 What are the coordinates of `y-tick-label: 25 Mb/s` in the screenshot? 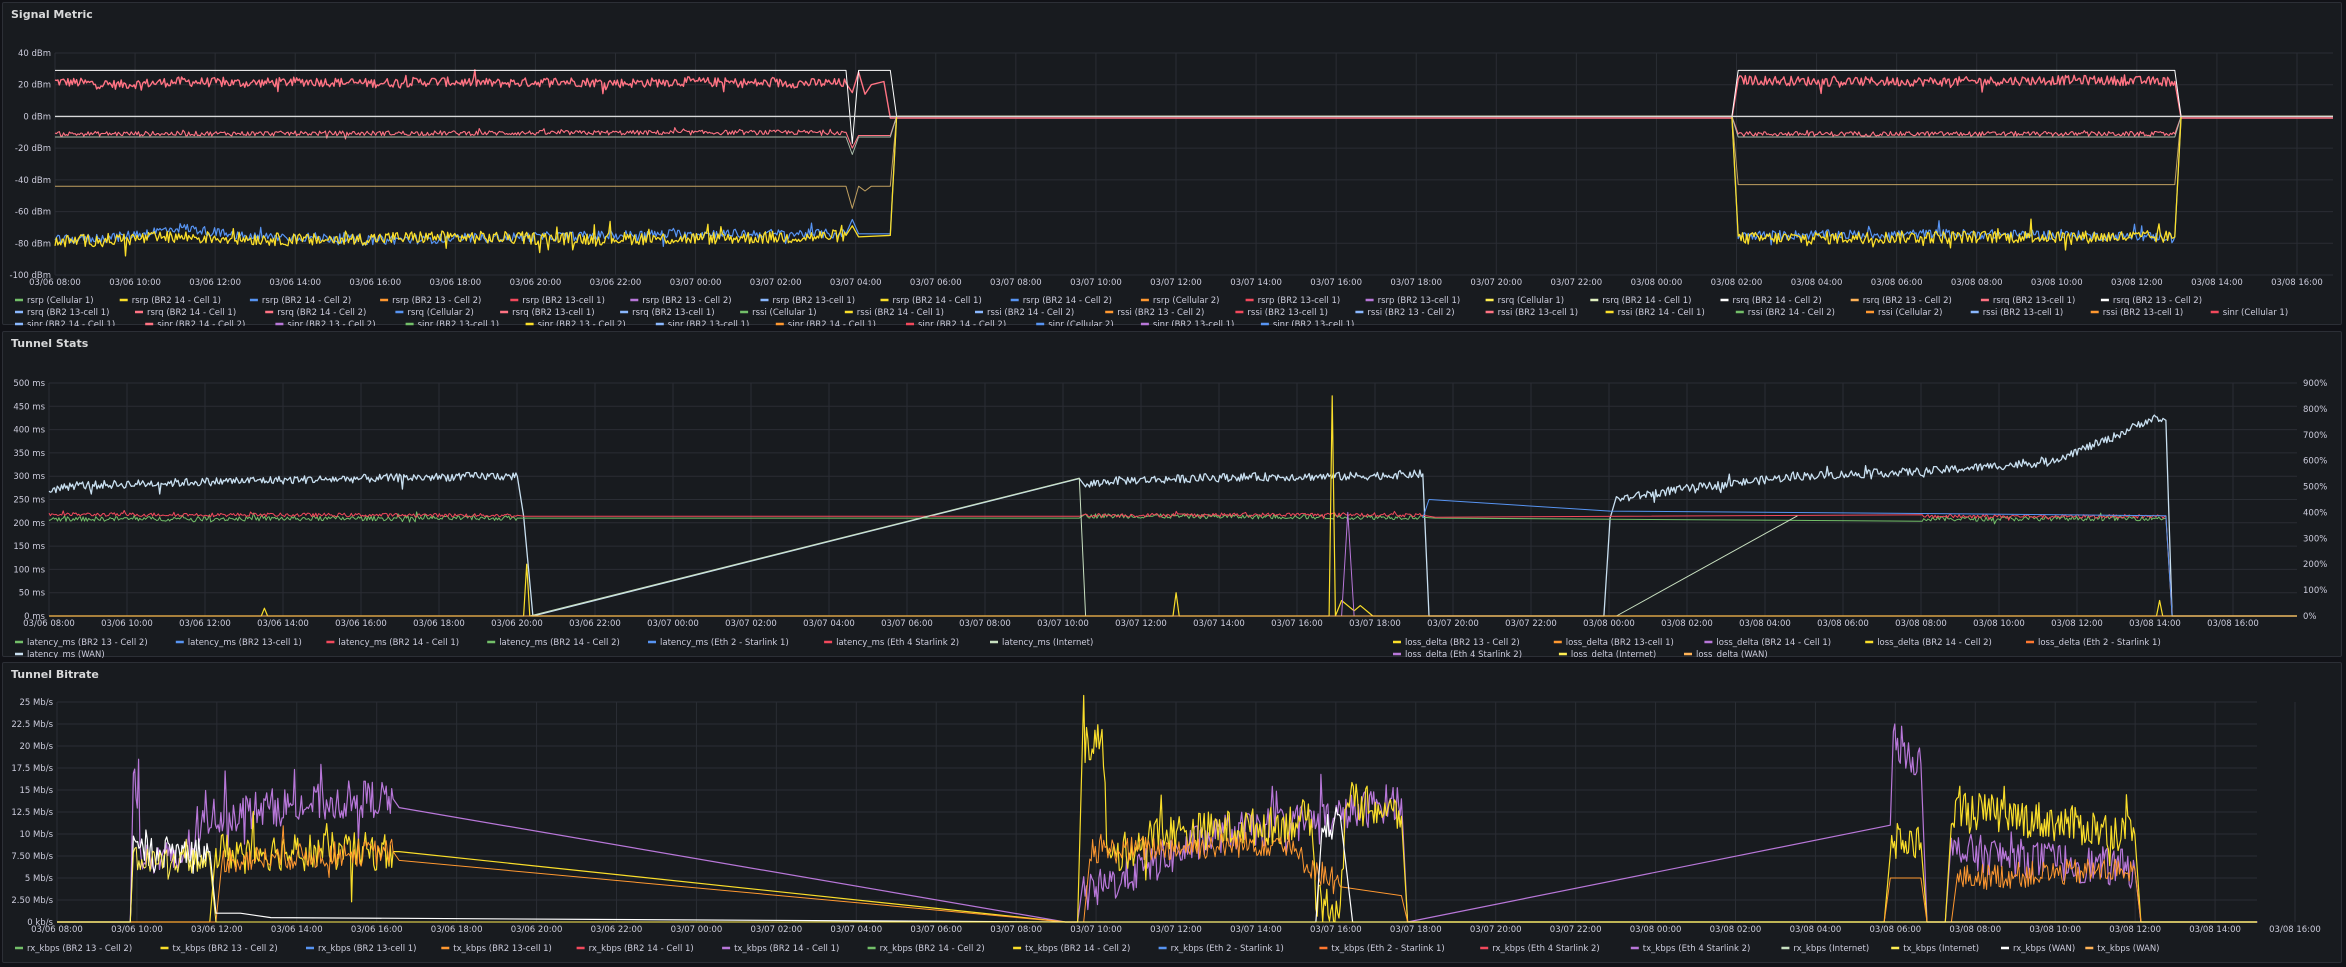 It's located at (36, 703).